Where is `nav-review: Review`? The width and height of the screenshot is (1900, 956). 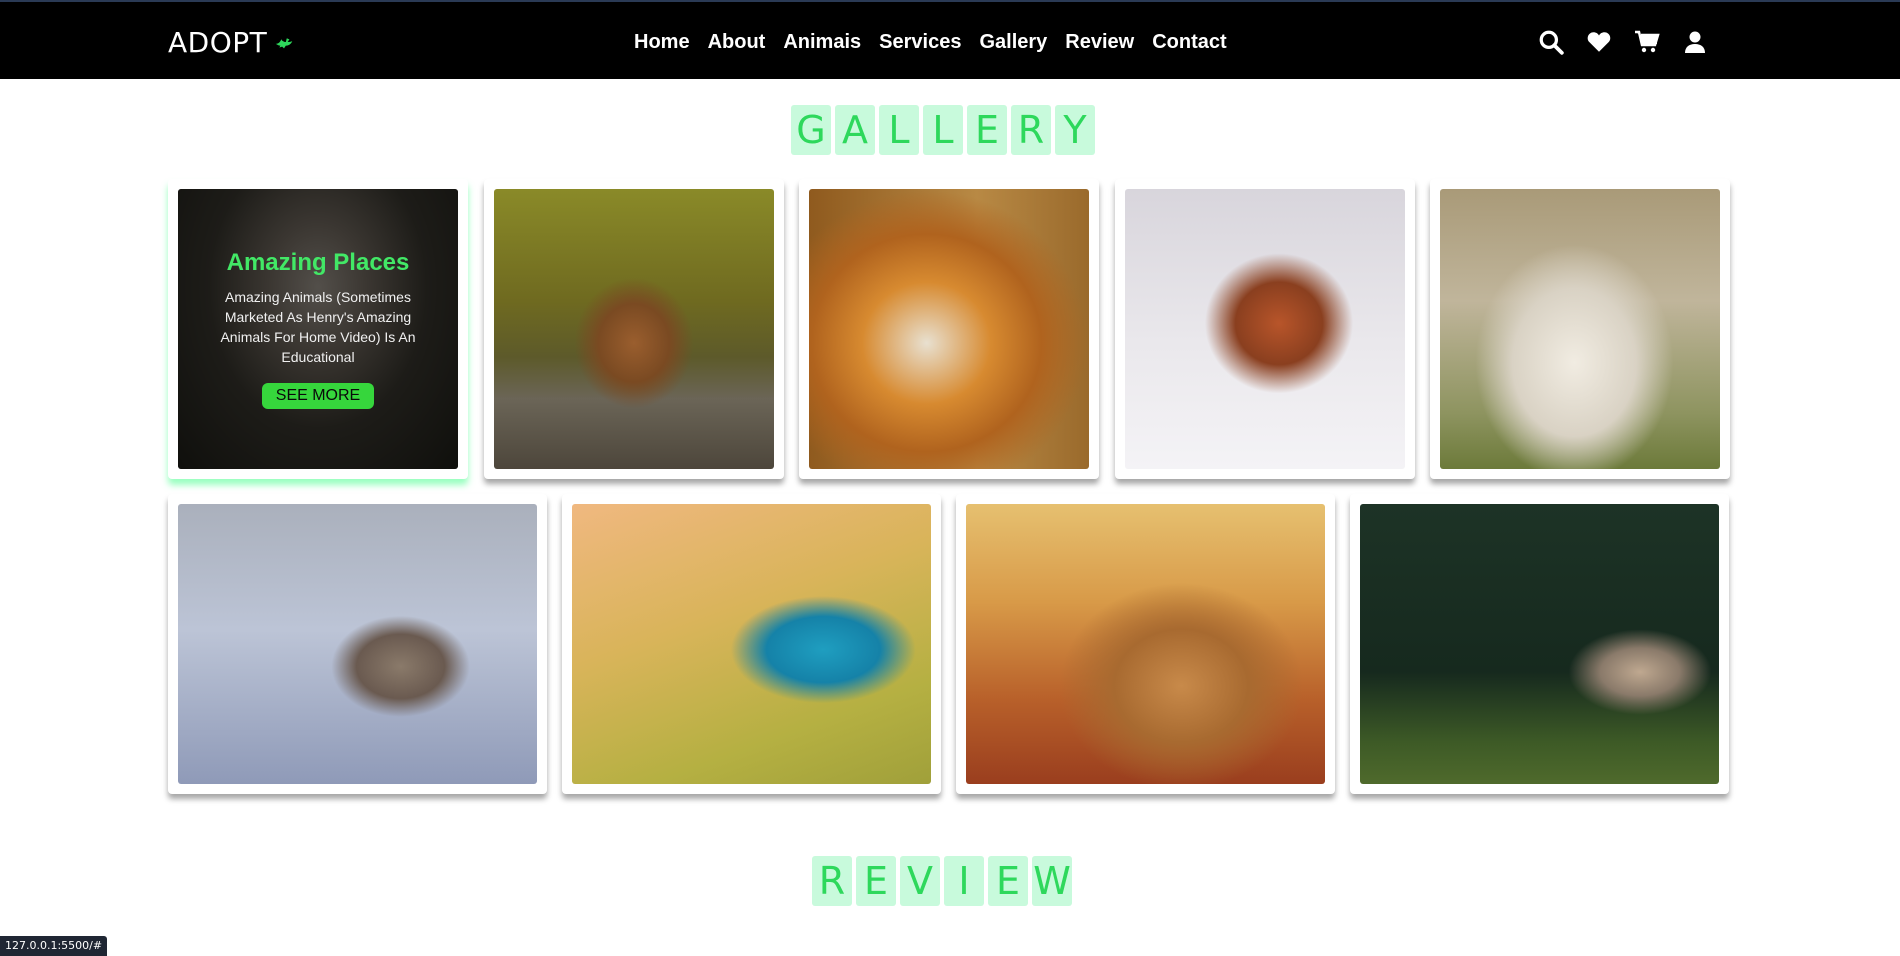 nav-review: Review is located at coordinates (1099, 42).